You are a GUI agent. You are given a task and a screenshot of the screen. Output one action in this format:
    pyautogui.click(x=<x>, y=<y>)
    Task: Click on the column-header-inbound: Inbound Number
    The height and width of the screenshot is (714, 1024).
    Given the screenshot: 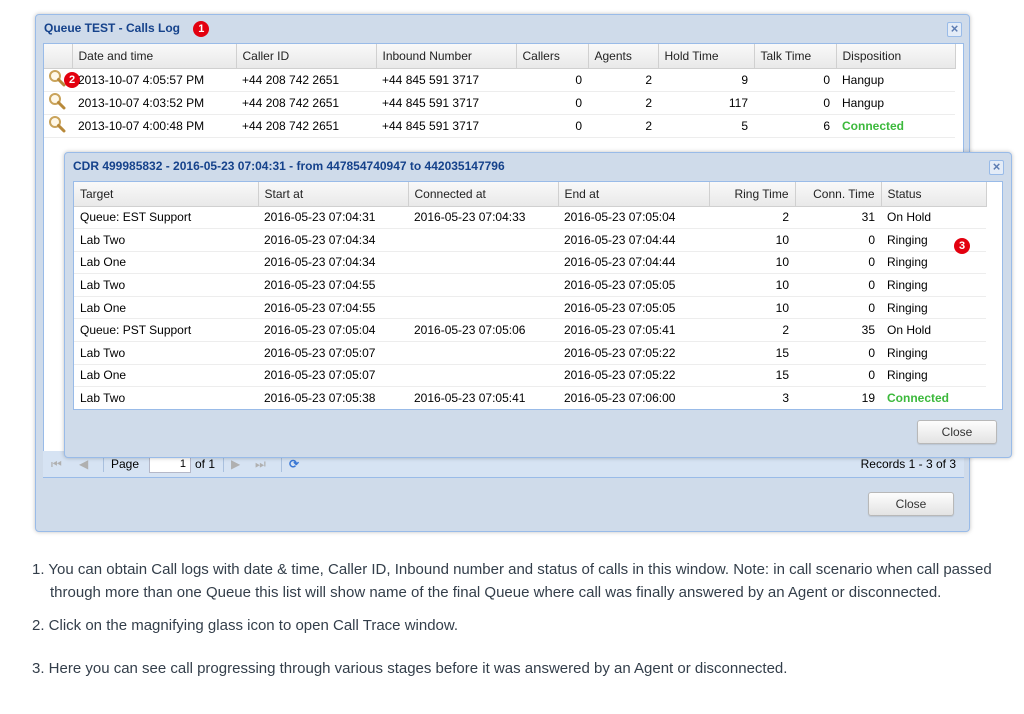 What is the action you would take?
    pyautogui.click(x=446, y=56)
    